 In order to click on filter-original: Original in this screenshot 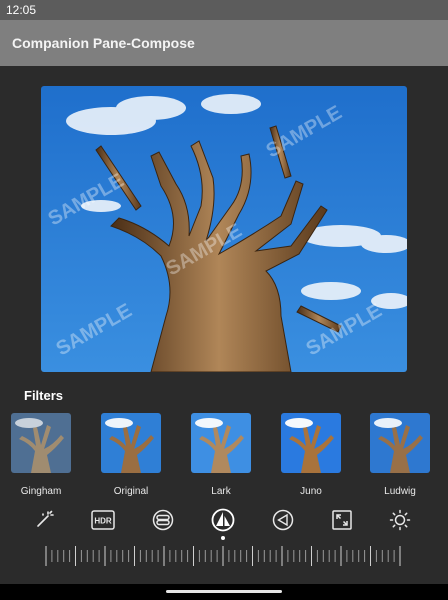, I will do `click(131, 457)`.